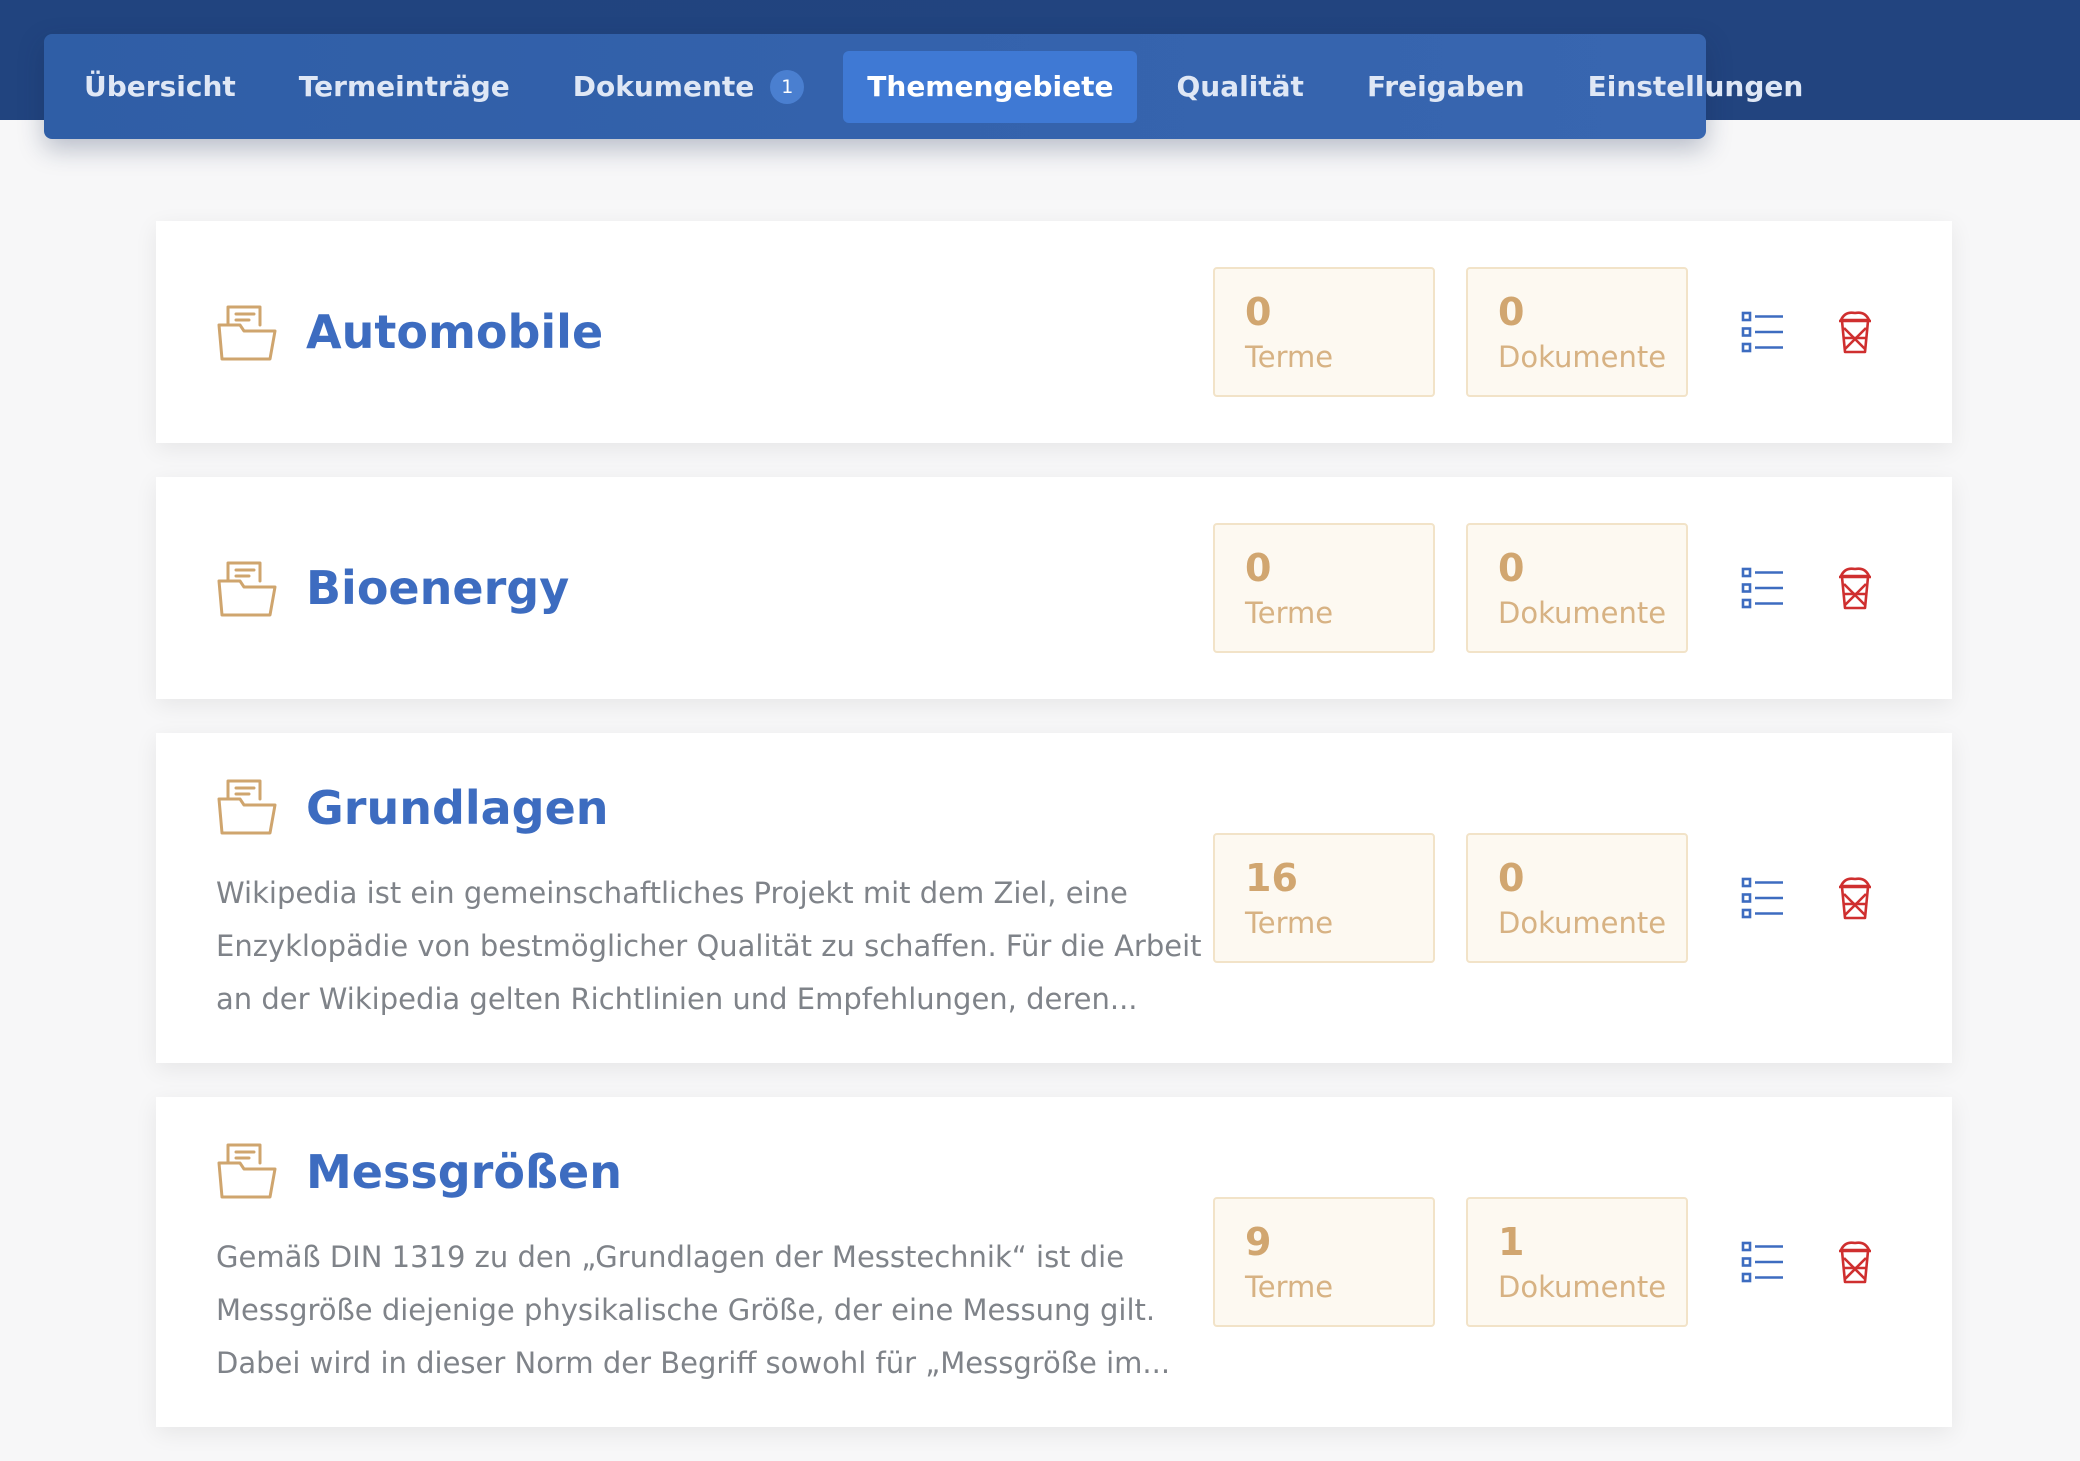 Image resolution: width=2080 pixels, height=1461 pixels. What do you see at coordinates (1324, 898) in the screenshot?
I see `terms-count-box: 16 Terme` at bounding box center [1324, 898].